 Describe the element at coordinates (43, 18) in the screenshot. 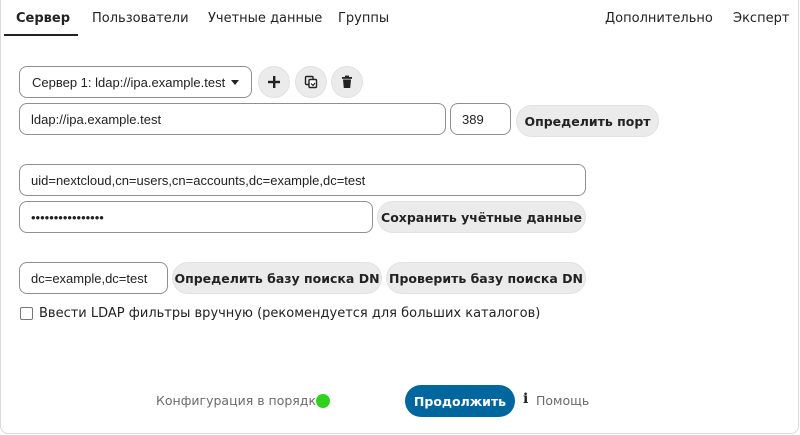

I see `tab-server: Сервер` at that location.